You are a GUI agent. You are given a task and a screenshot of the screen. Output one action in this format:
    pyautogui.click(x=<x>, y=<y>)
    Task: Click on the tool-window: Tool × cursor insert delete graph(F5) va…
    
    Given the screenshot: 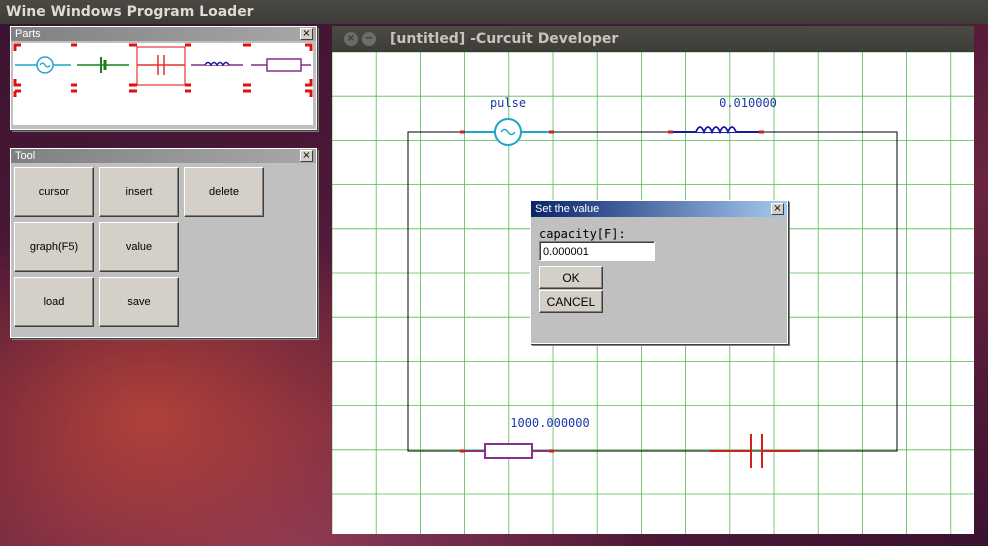 What is the action you would take?
    pyautogui.click(x=163, y=243)
    